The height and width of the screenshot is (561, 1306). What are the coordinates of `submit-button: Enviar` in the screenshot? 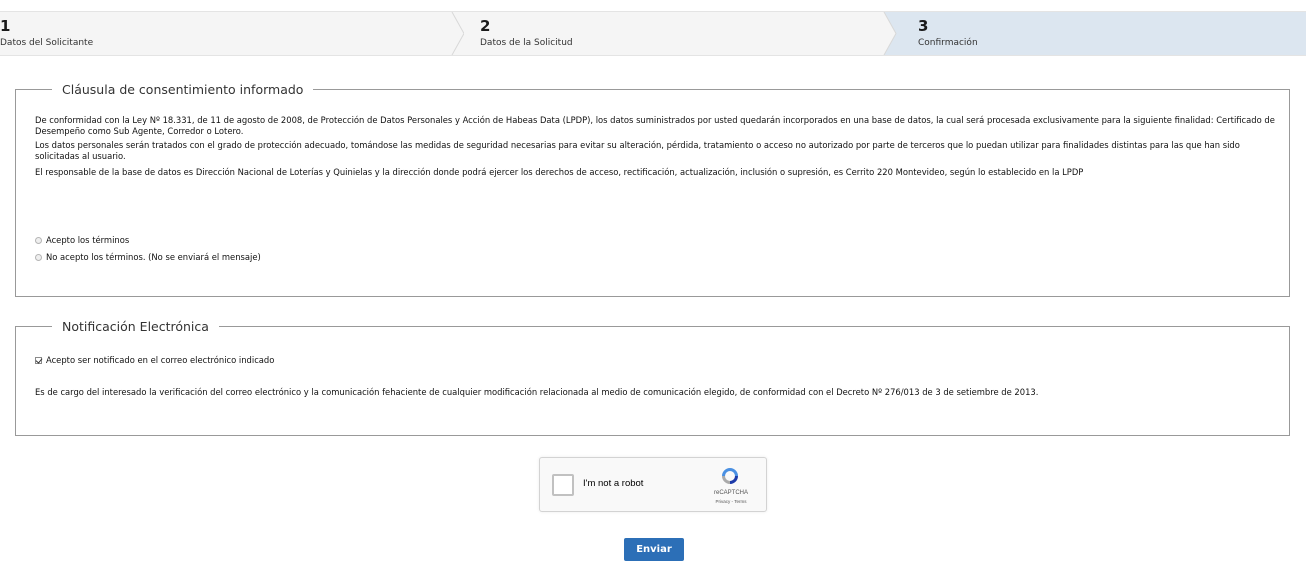 It's located at (654, 549).